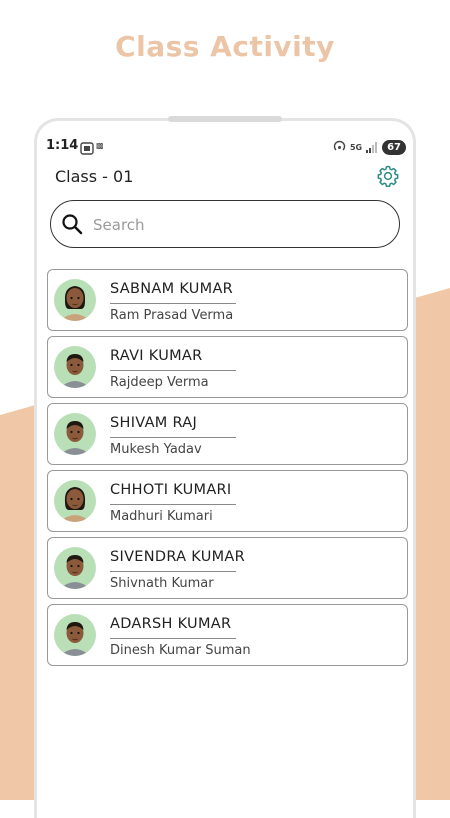 Image resolution: width=450 pixels, height=818 pixels. What do you see at coordinates (162, 583) in the screenshot?
I see `parent-name: Shivnath Kumar` at bounding box center [162, 583].